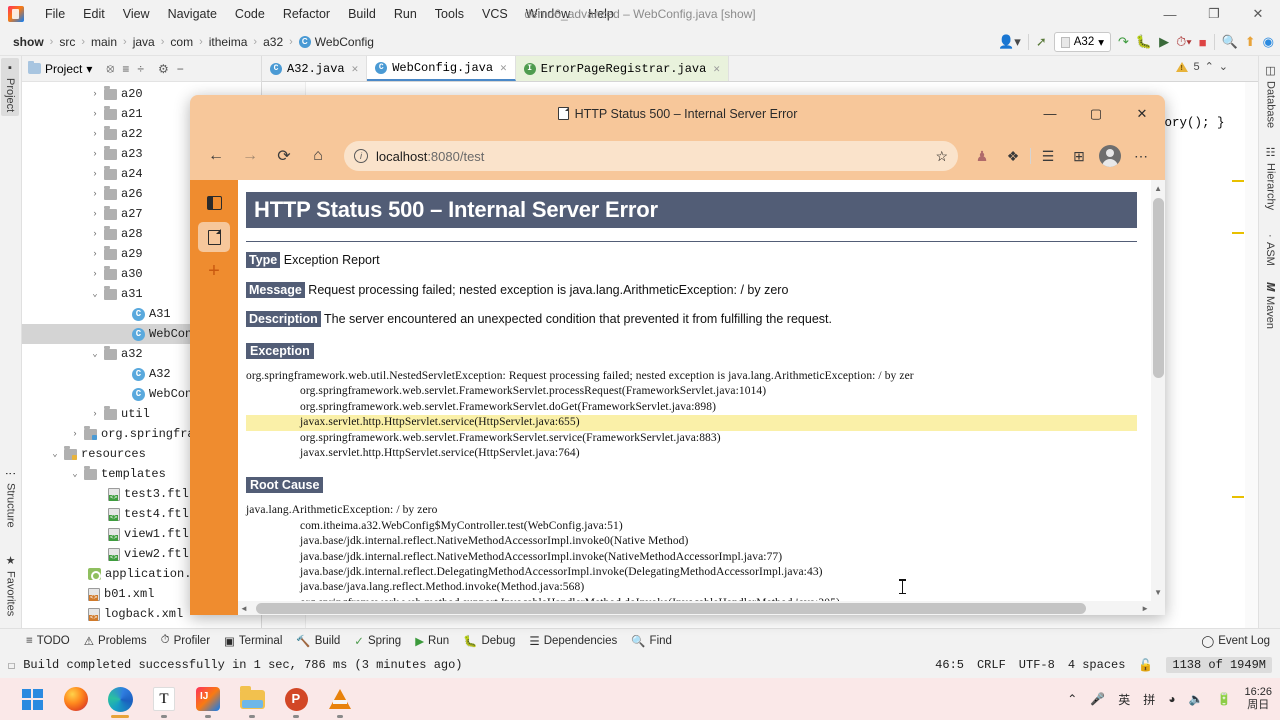  What do you see at coordinates (1214, 14) in the screenshot?
I see `ide-maximize-button: ❐` at bounding box center [1214, 14].